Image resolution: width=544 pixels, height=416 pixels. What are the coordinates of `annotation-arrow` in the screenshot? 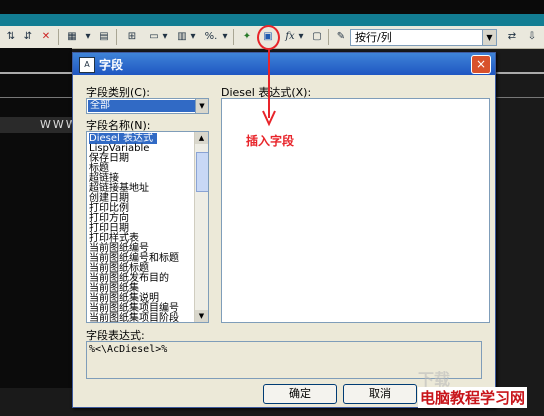 It's located at (269, 87).